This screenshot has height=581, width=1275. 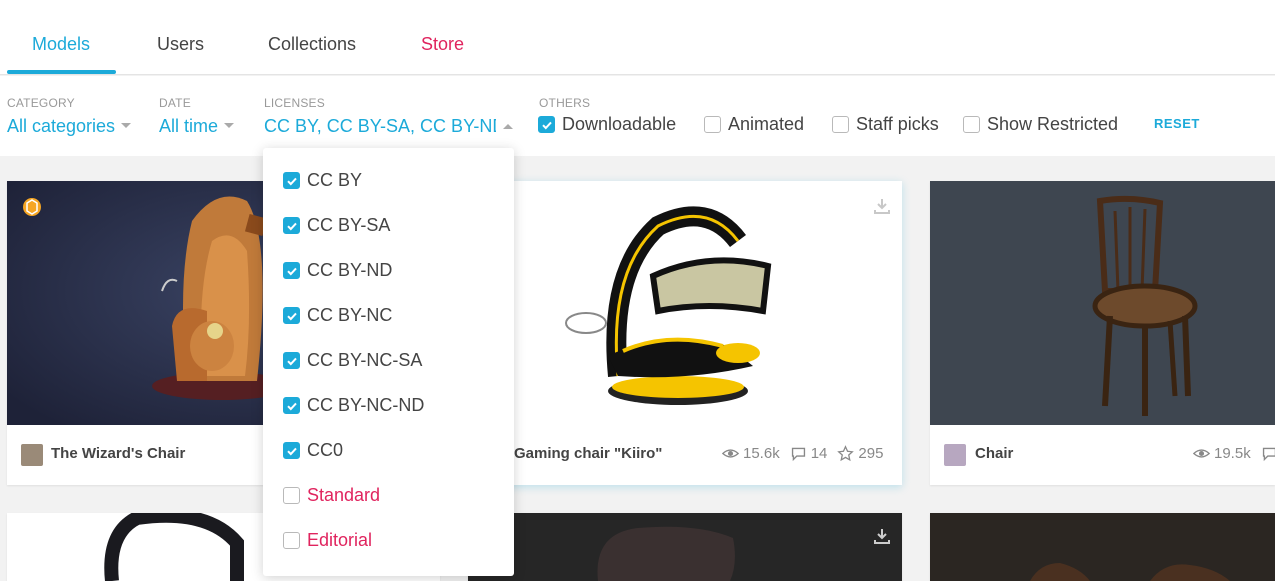 What do you see at coordinates (344, 495) in the screenshot?
I see `license-option-label: Standard` at bounding box center [344, 495].